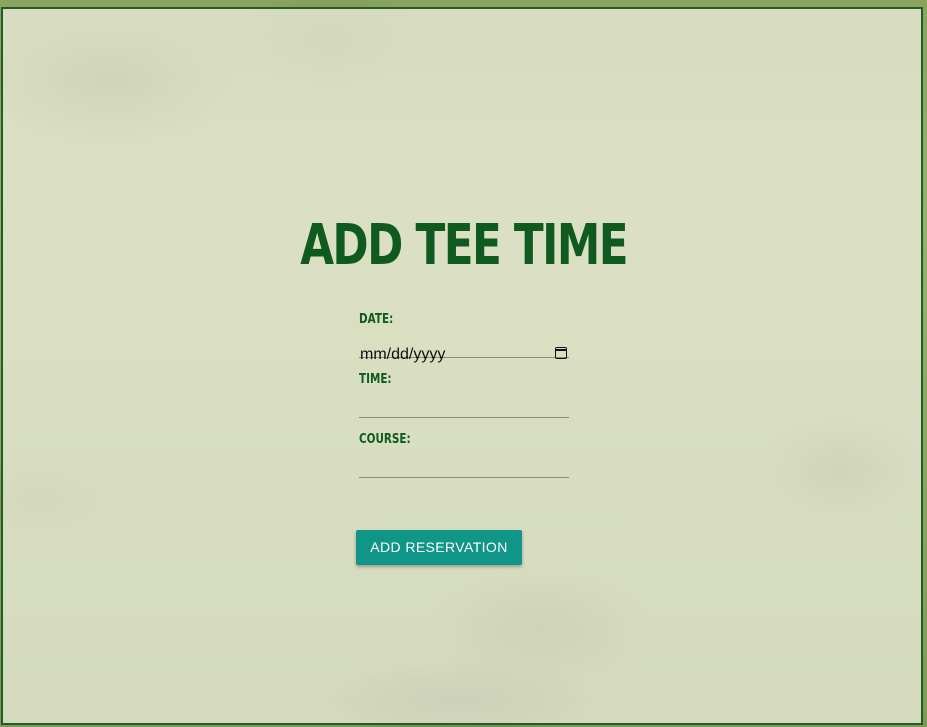 The image size is (927, 727). Describe the element at coordinates (464, 394) in the screenshot. I see `time-field: TIME:` at that location.